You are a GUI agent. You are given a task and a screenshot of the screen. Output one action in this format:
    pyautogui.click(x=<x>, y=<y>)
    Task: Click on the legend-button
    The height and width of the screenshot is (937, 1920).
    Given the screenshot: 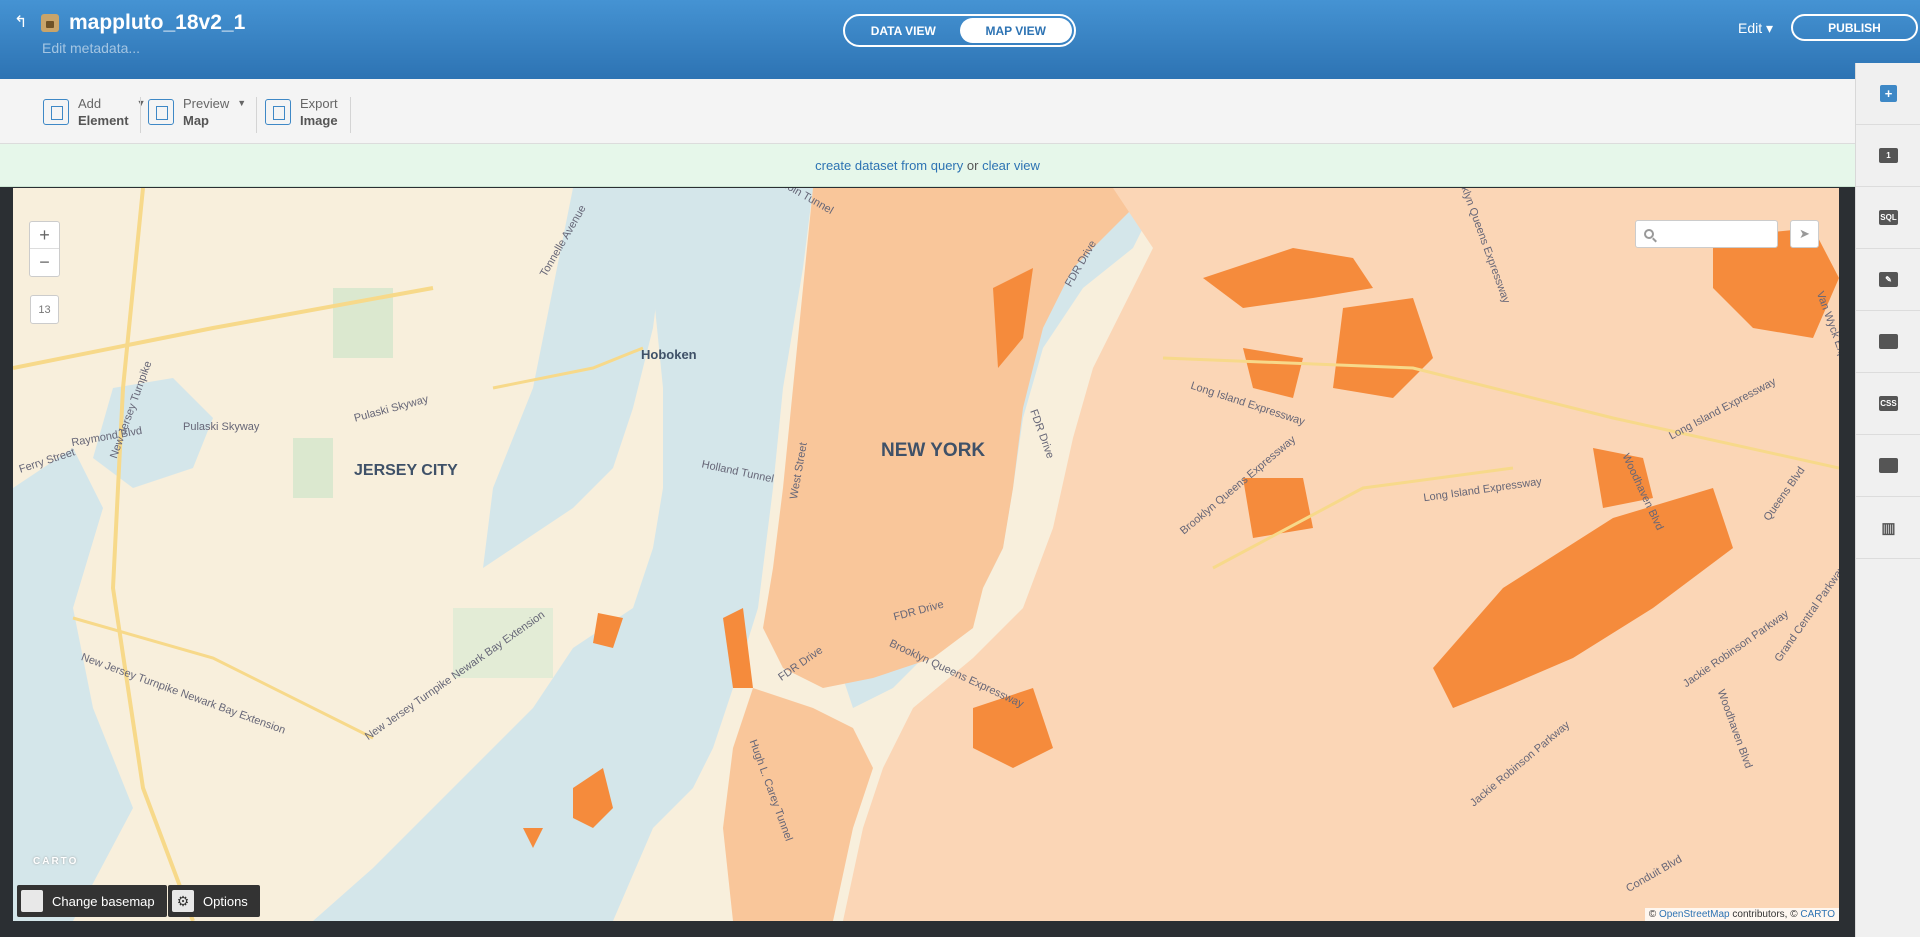 What is the action you would take?
    pyautogui.click(x=1888, y=466)
    